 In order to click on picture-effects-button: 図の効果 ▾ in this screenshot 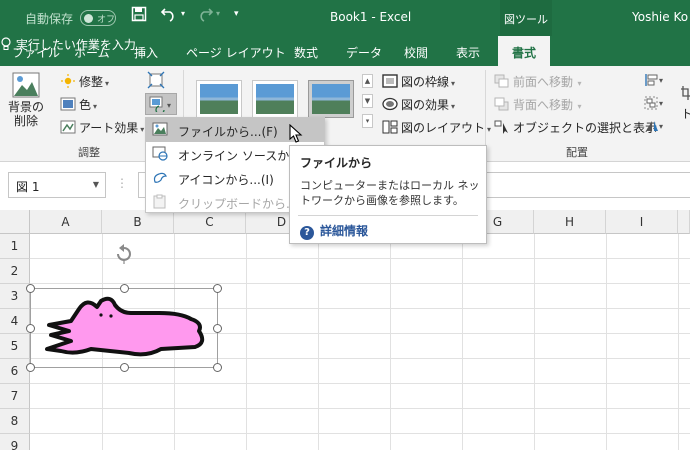, I will do `click(418, 104)`.